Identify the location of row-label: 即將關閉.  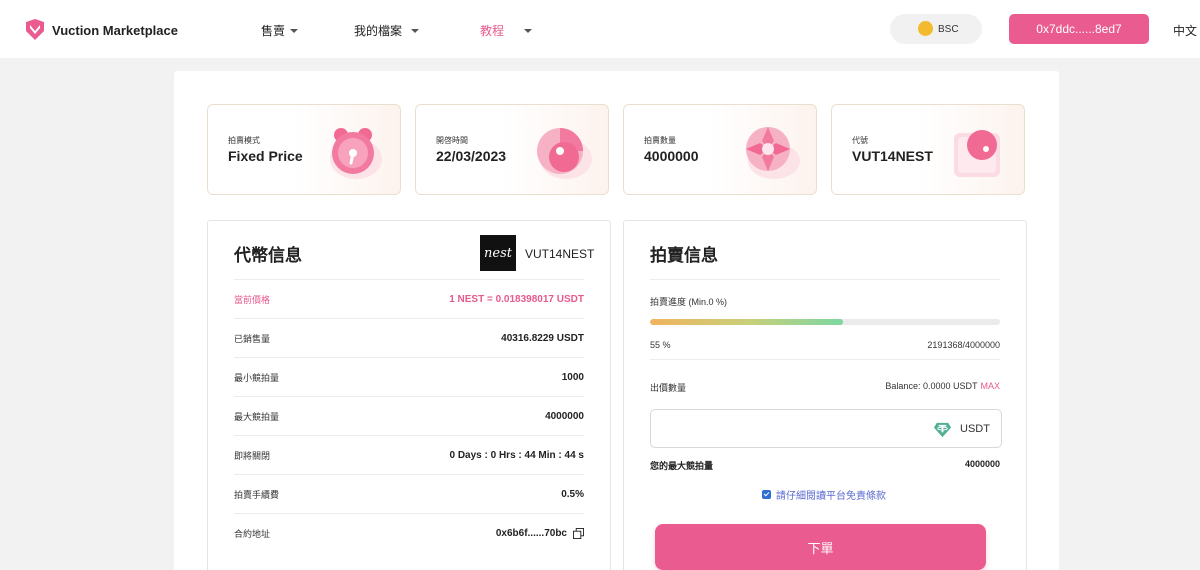
(252, 455).